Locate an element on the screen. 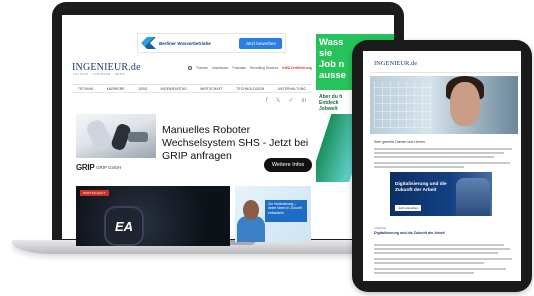 This screenshot has width=534, height=296. newsletter-salutation: Sehr geehrte Damen und Herren, is located at coordinates (400, 142).